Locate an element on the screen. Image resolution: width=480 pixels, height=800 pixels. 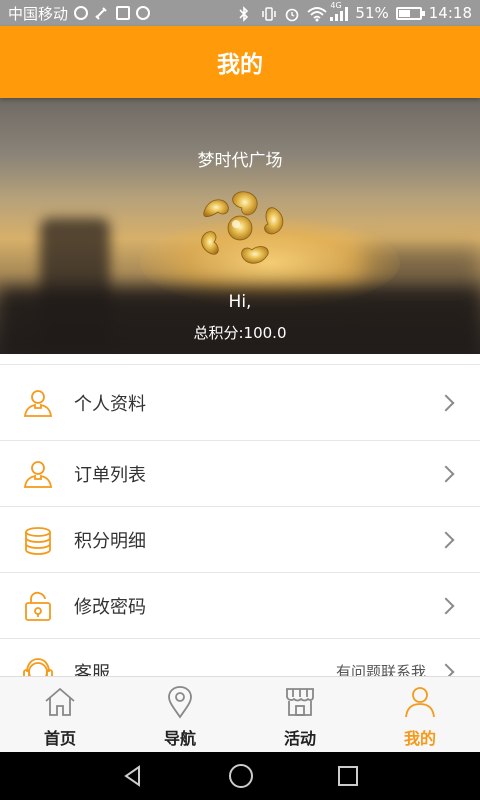
system-nav-bar is located at coordinates (240, 776).